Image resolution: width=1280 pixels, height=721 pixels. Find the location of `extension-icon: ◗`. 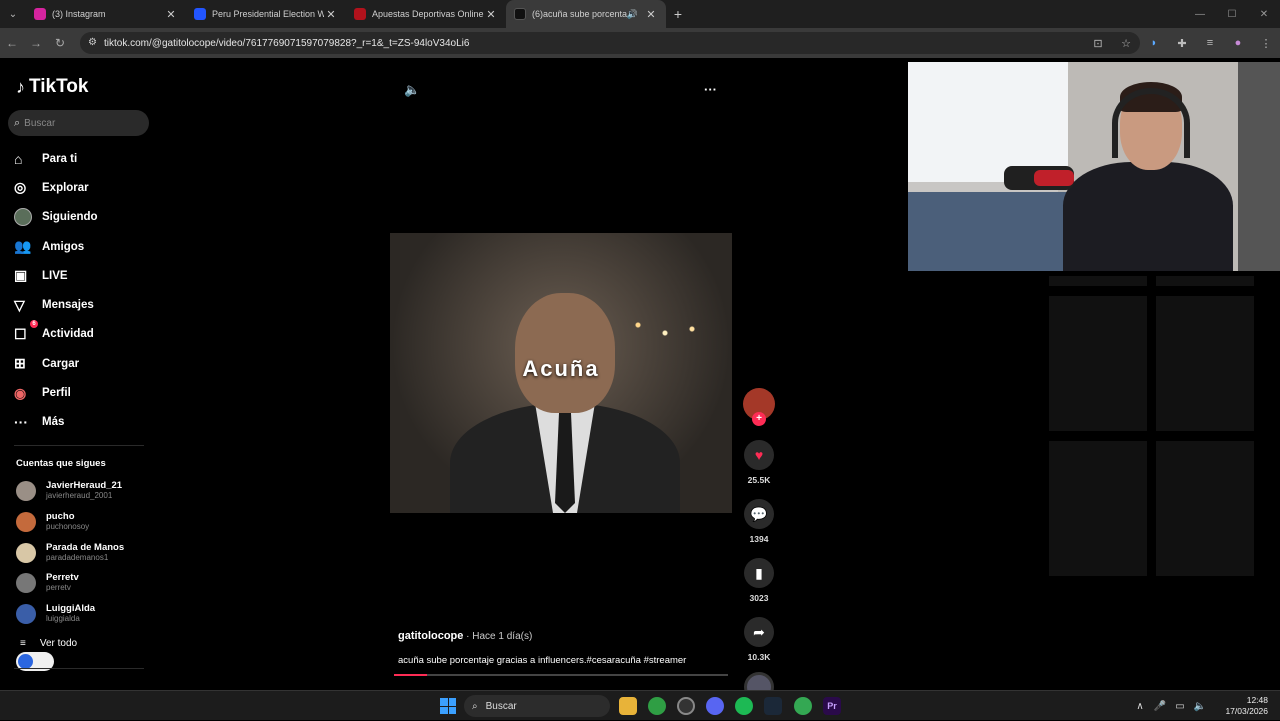

extension-icon: ◗ is located at coordinates (1154, 43).